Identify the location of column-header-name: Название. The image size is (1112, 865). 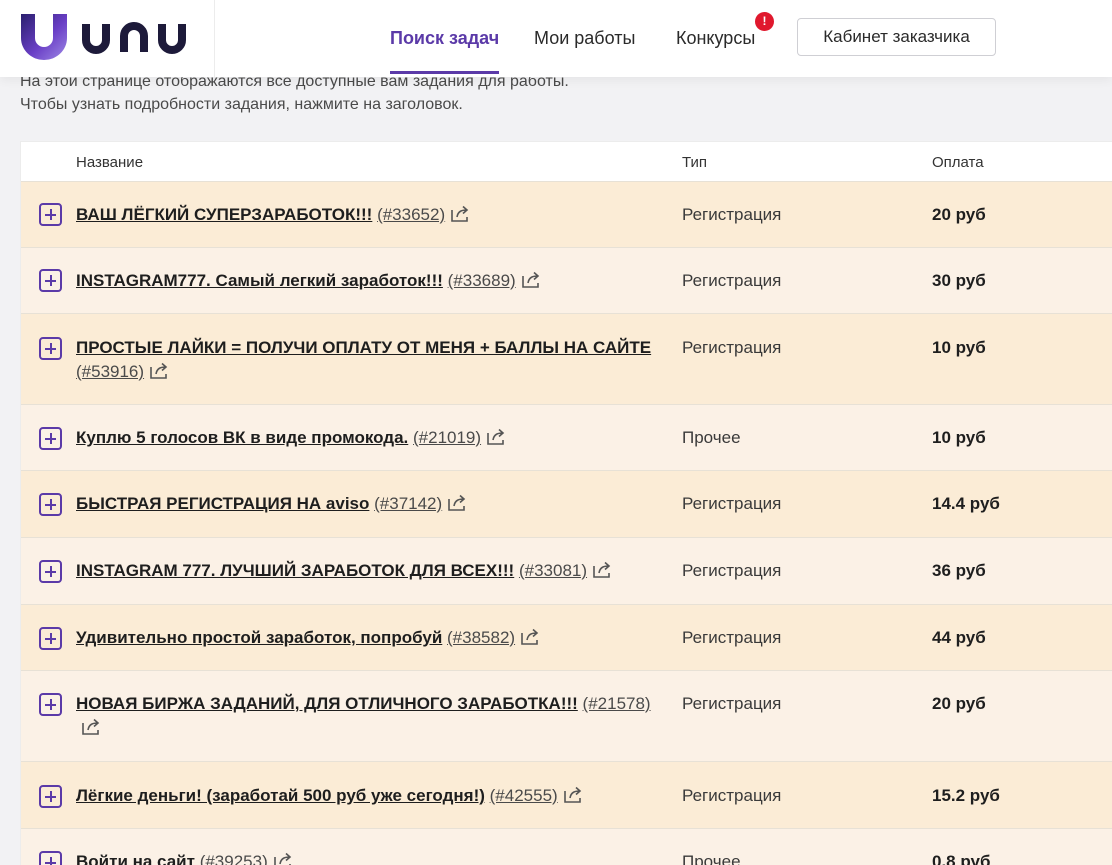
(110, 162).